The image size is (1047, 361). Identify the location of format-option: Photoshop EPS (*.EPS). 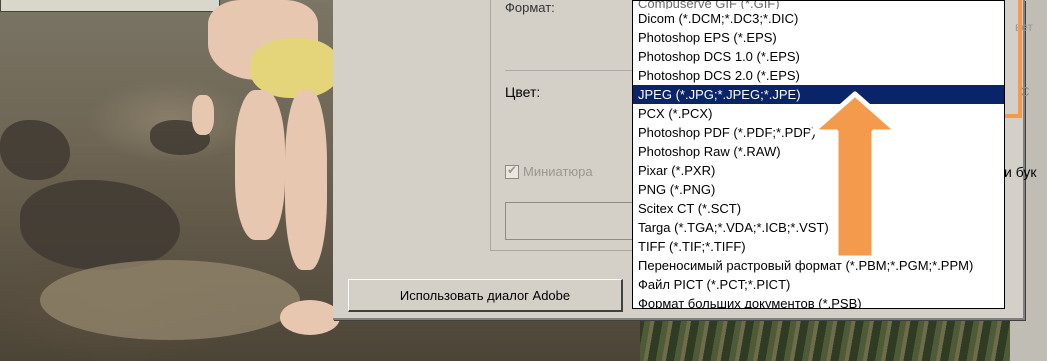
(818, 37).